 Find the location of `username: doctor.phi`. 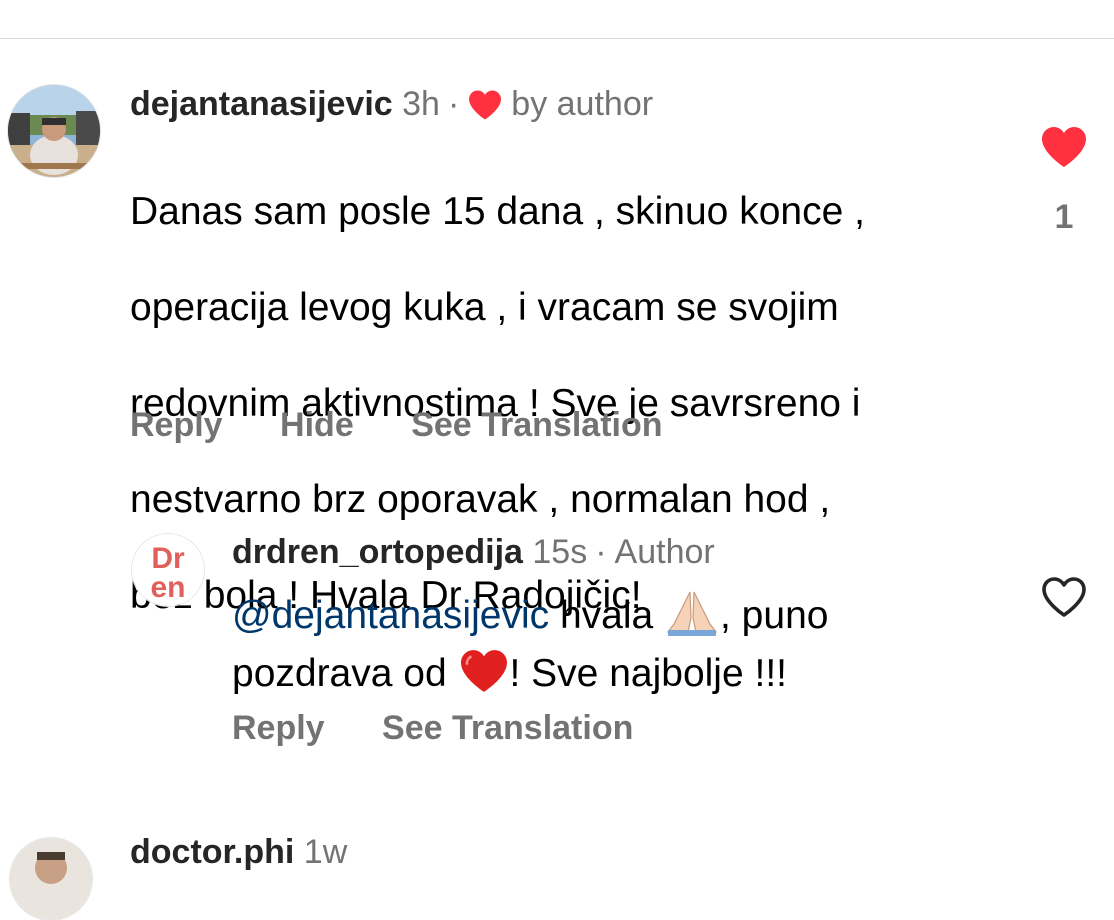

username: doctor.phi is located at coordinates (212, 852).